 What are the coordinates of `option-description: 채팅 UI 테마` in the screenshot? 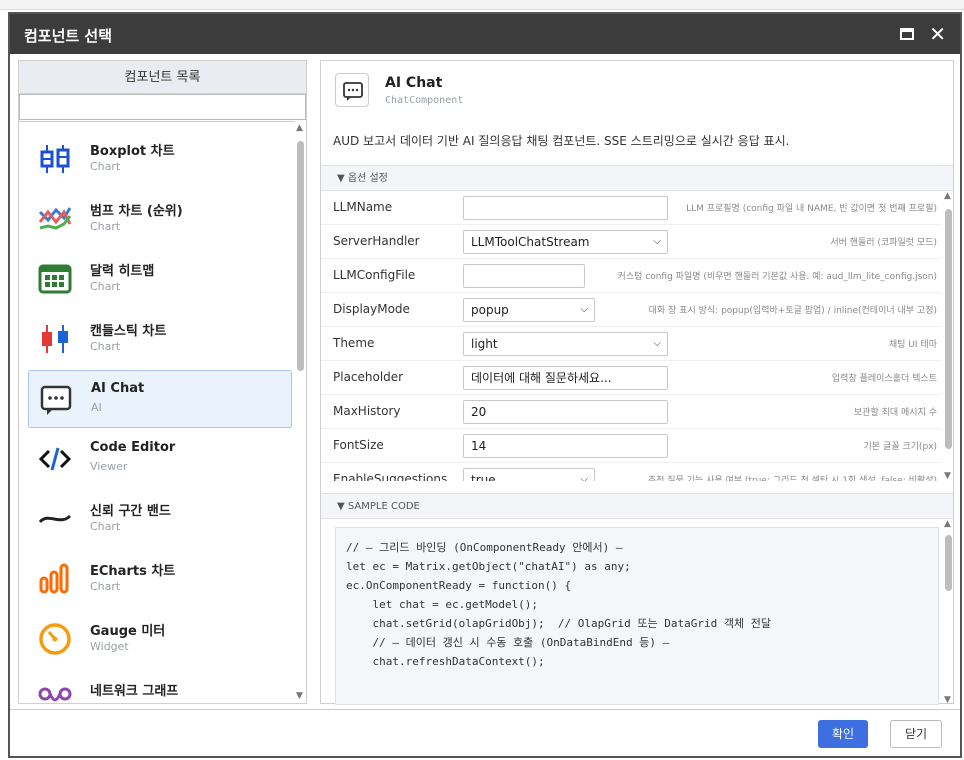 It's located at (912, 345).